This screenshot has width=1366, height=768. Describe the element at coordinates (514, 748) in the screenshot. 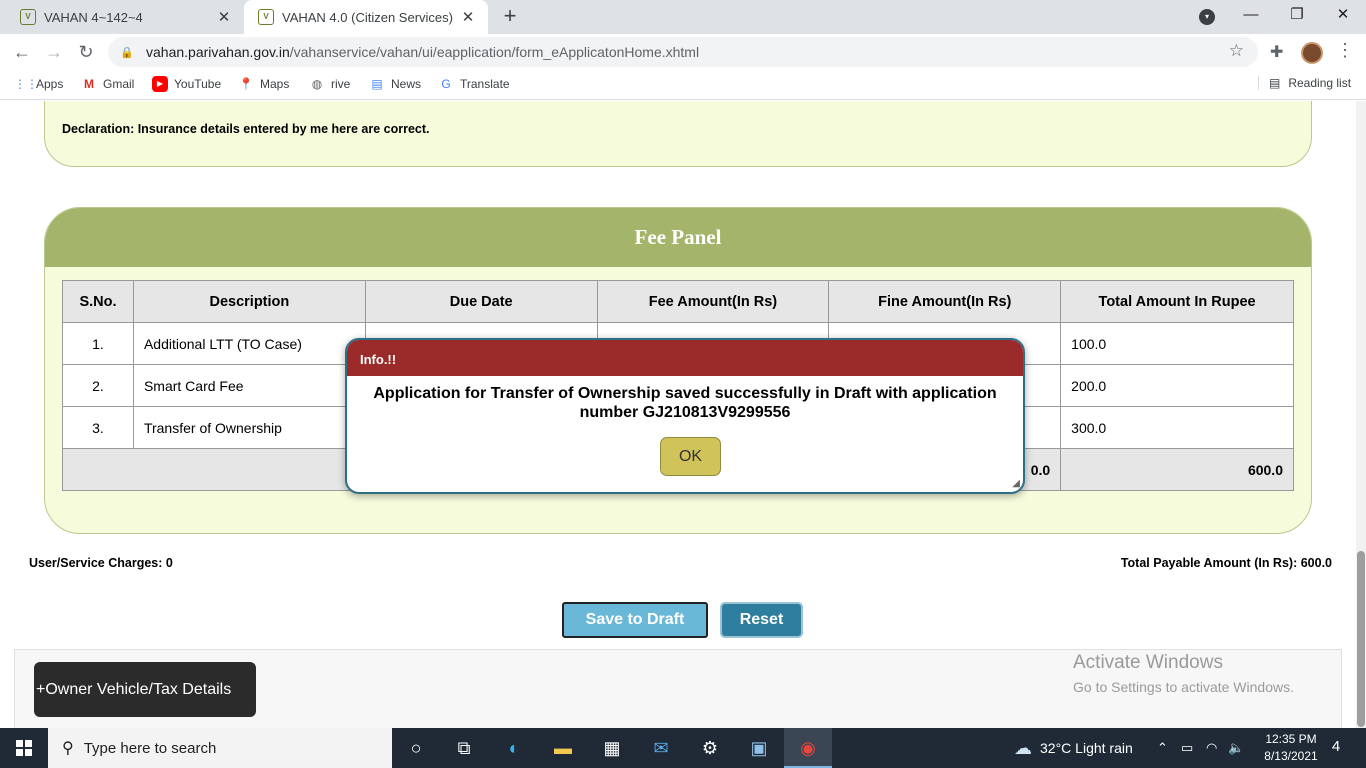

I see `edge-icon: ◐` at that location.